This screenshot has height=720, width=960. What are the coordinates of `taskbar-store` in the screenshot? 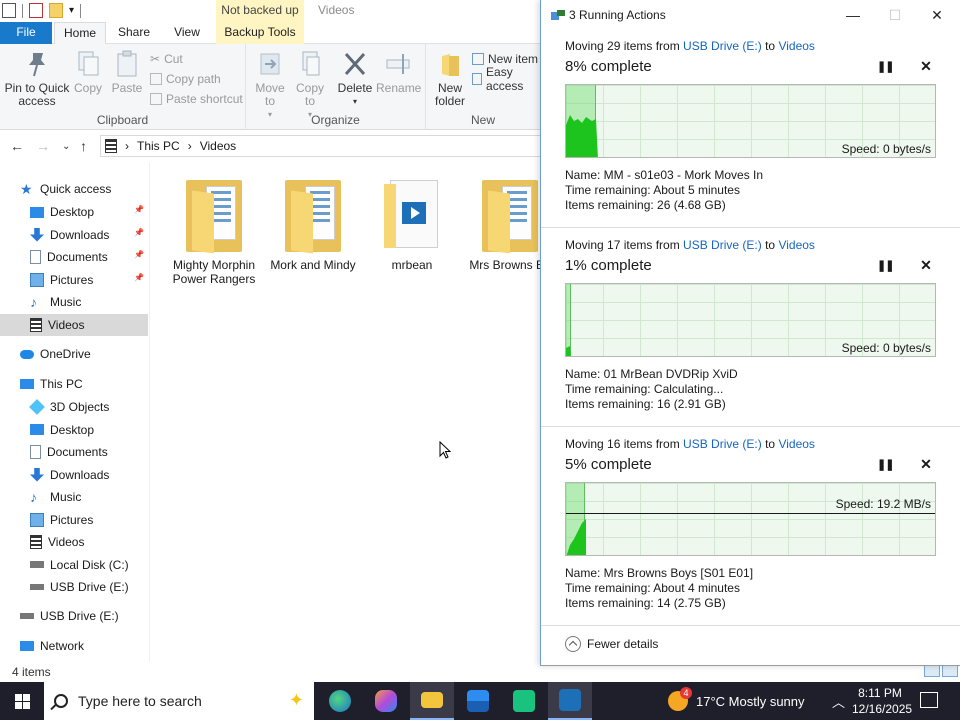 It's located at (478, 701).